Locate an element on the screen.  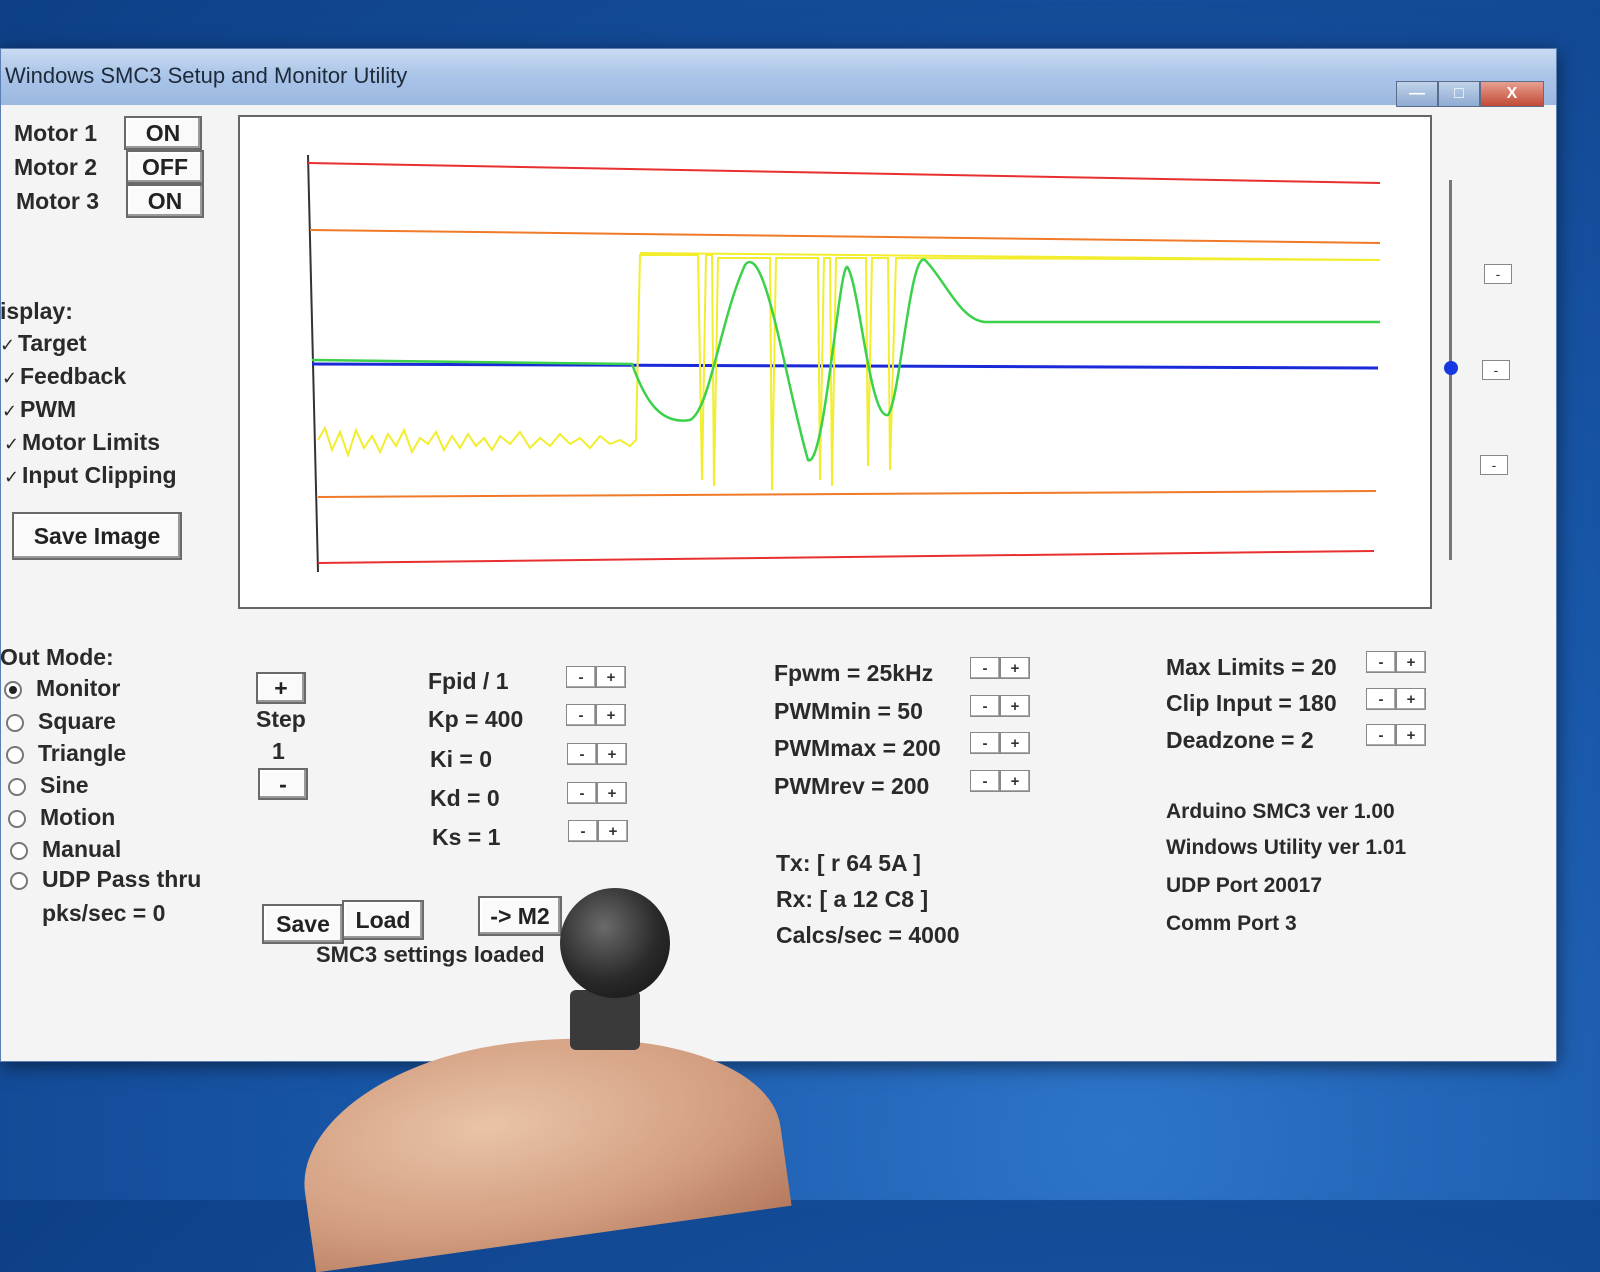
max-limits-label: Max Limits = 20 is located at coordinates (1251, 667).